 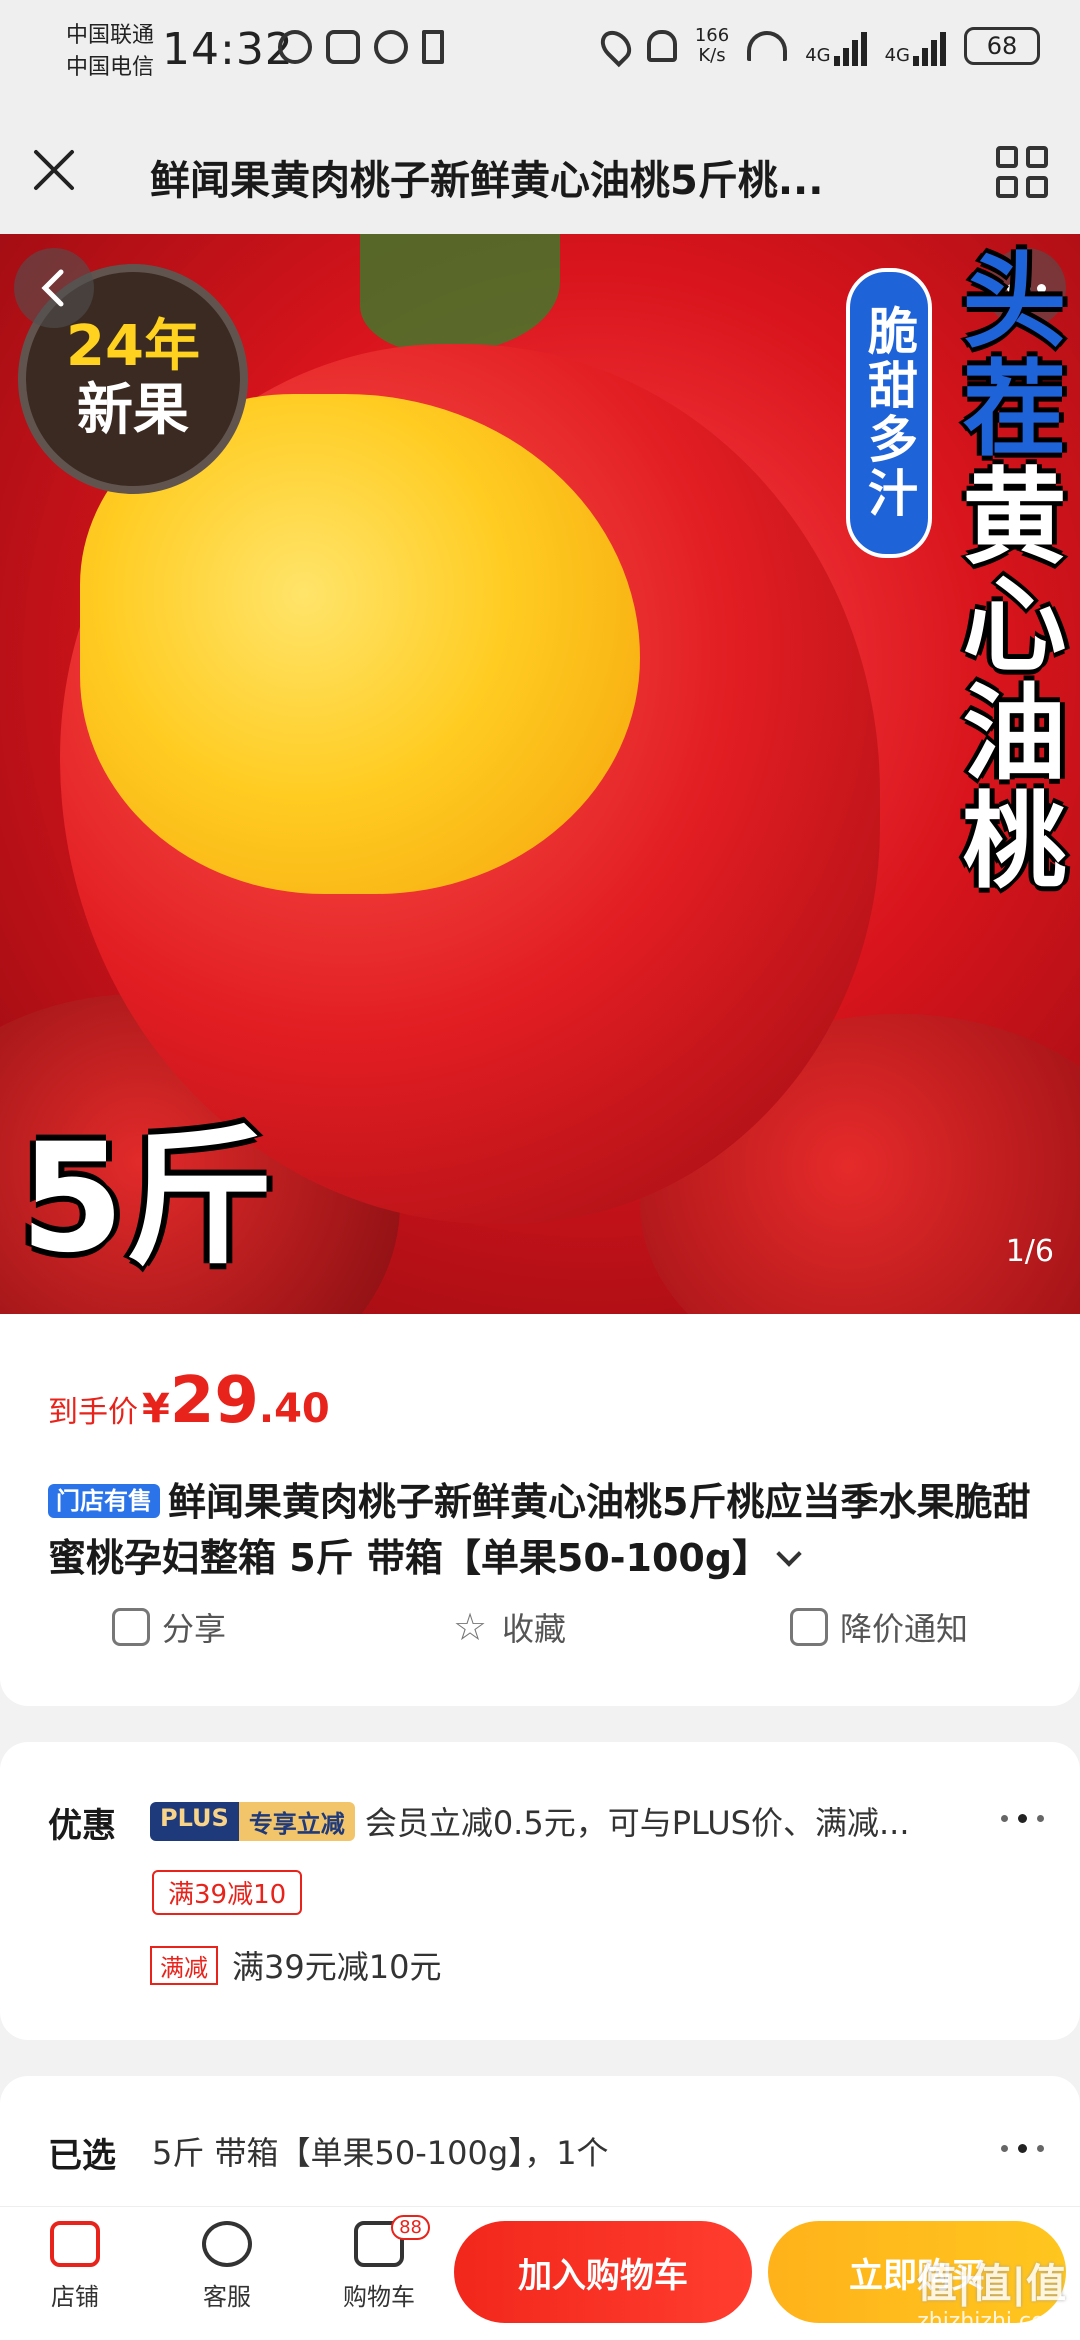 What do you see at coordinates (82, 2156) in the screenshot?
I see `selected-label: 已选` at bounding box center [82, 2156].